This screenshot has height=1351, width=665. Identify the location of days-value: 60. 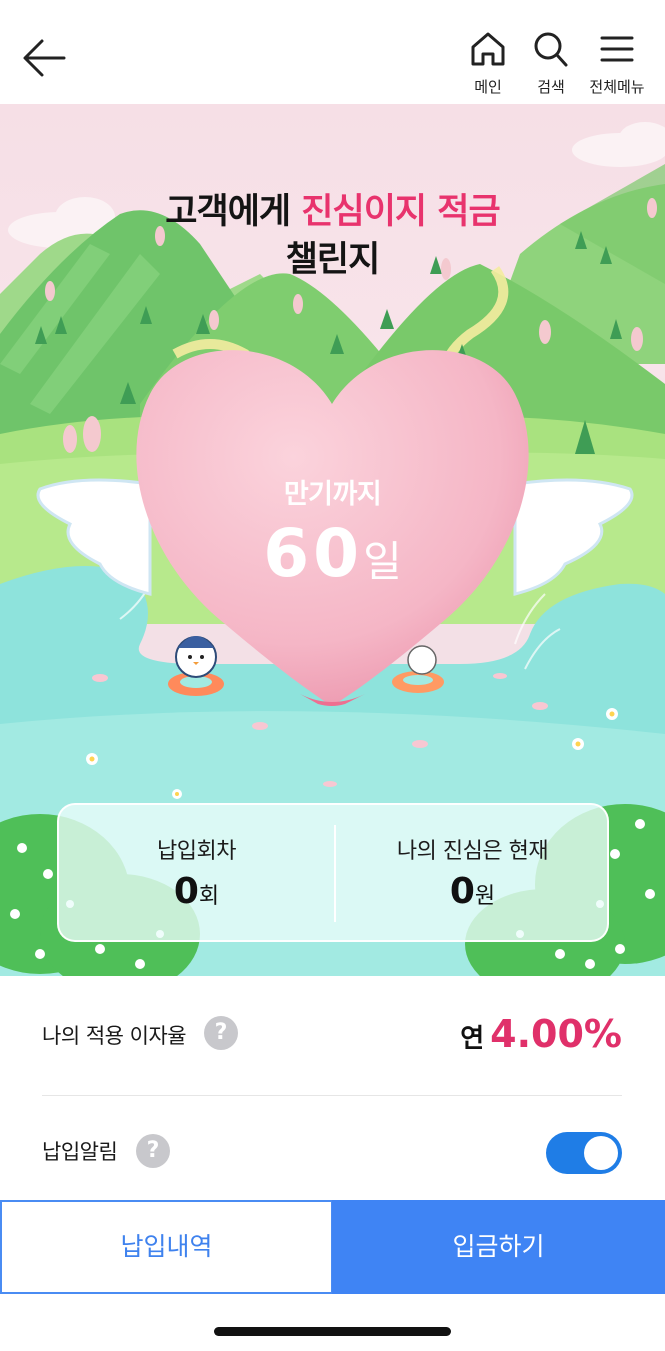
(313, 553).